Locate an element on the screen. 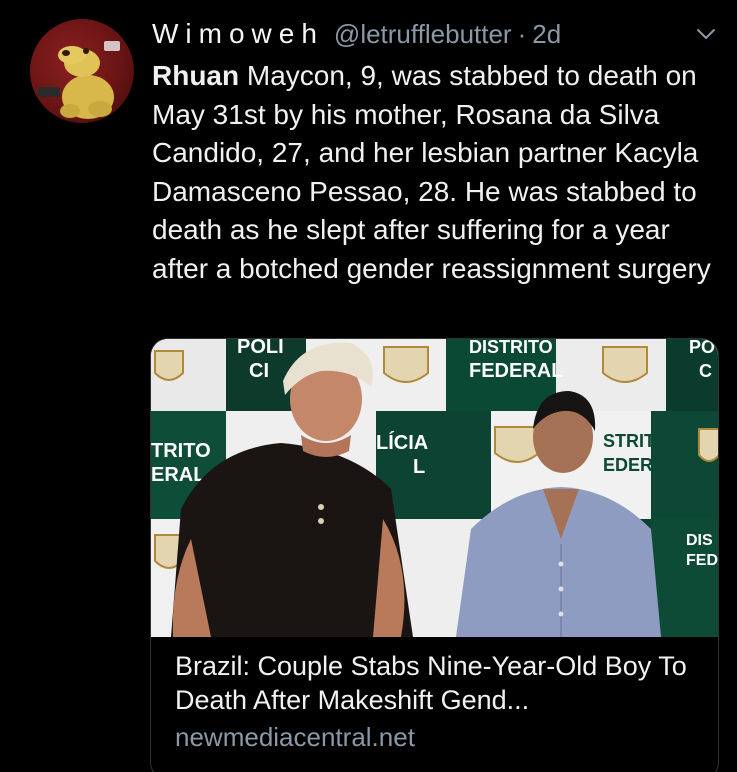  avatar is located at coordinates (82, 71).